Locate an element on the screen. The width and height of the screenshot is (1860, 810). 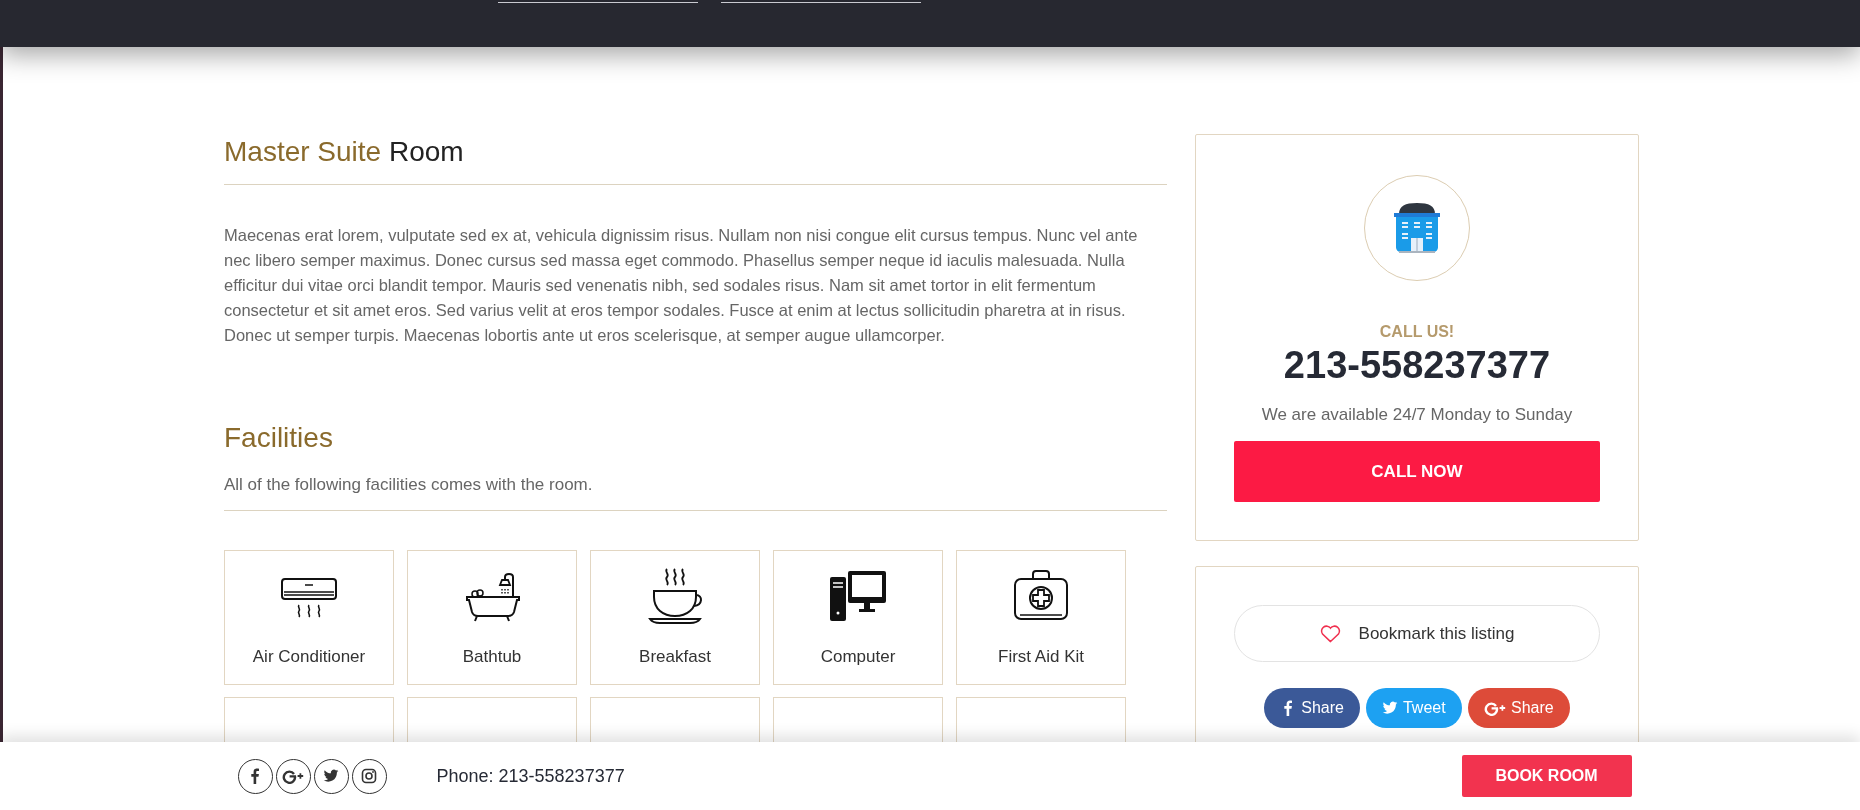
book-room-button: BOOK ROOM is located at coordinates (1546, 776).